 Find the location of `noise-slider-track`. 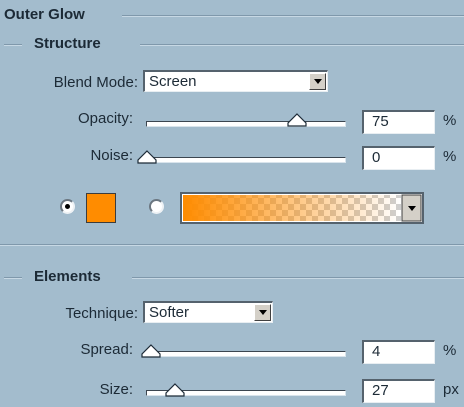

noise-slider-track is located at coordinates (246, 160).